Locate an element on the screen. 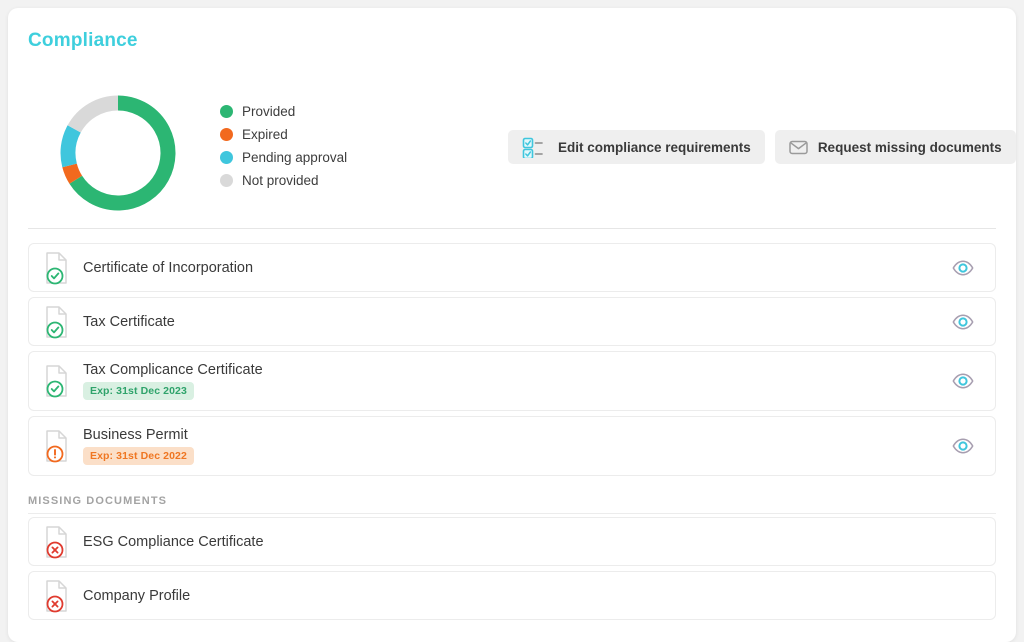  document-name: ESG Compliance Certificate is located at coordinates (173, 541).